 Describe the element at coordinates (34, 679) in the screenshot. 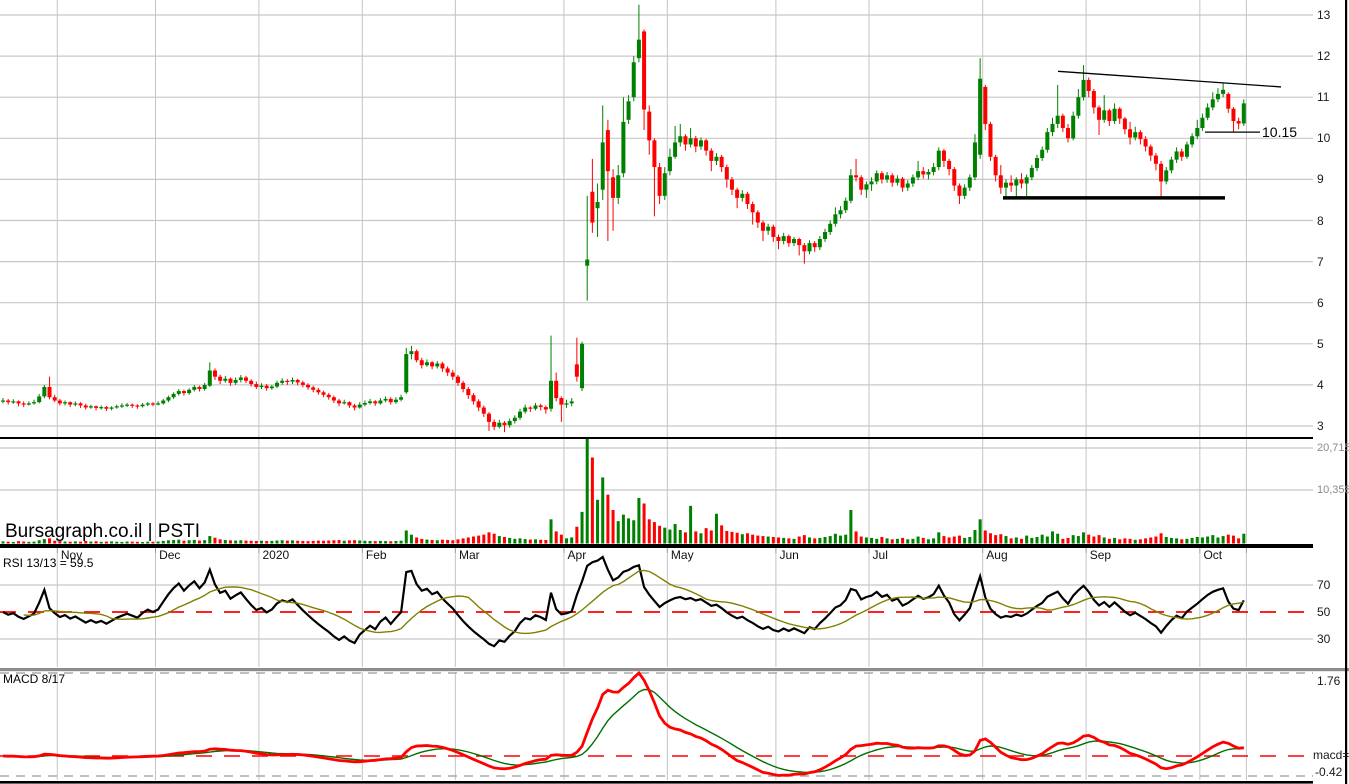

I see `macd-panel-label: MACD 8/17` at that location.